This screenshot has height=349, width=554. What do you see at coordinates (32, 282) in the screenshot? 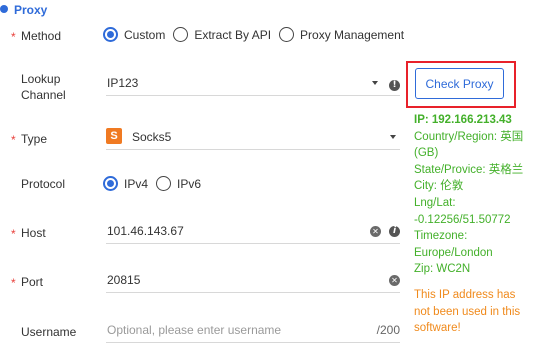
I see `port-label: Port` at bounding box center [32, 282].